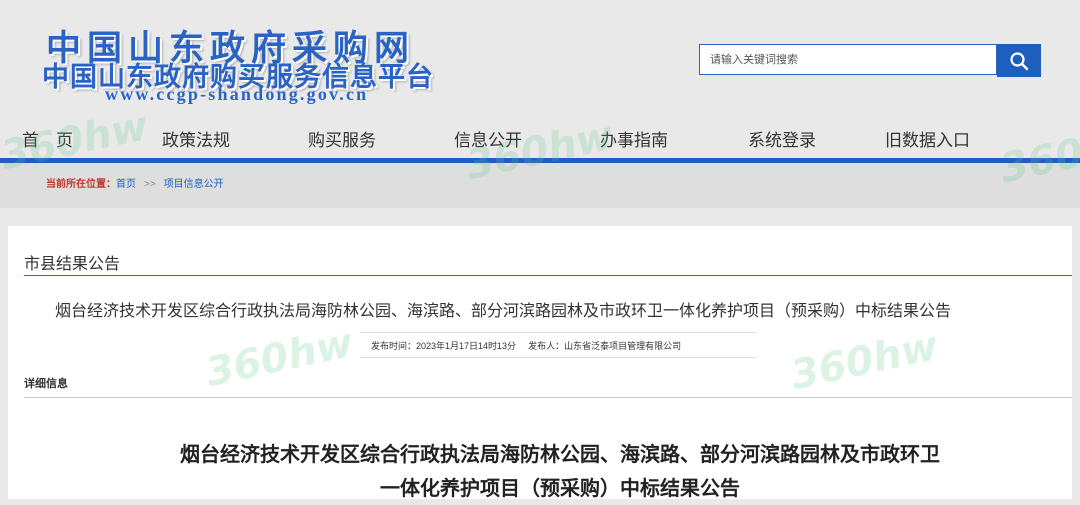  I want to click on search-button, so click(1019, 60).